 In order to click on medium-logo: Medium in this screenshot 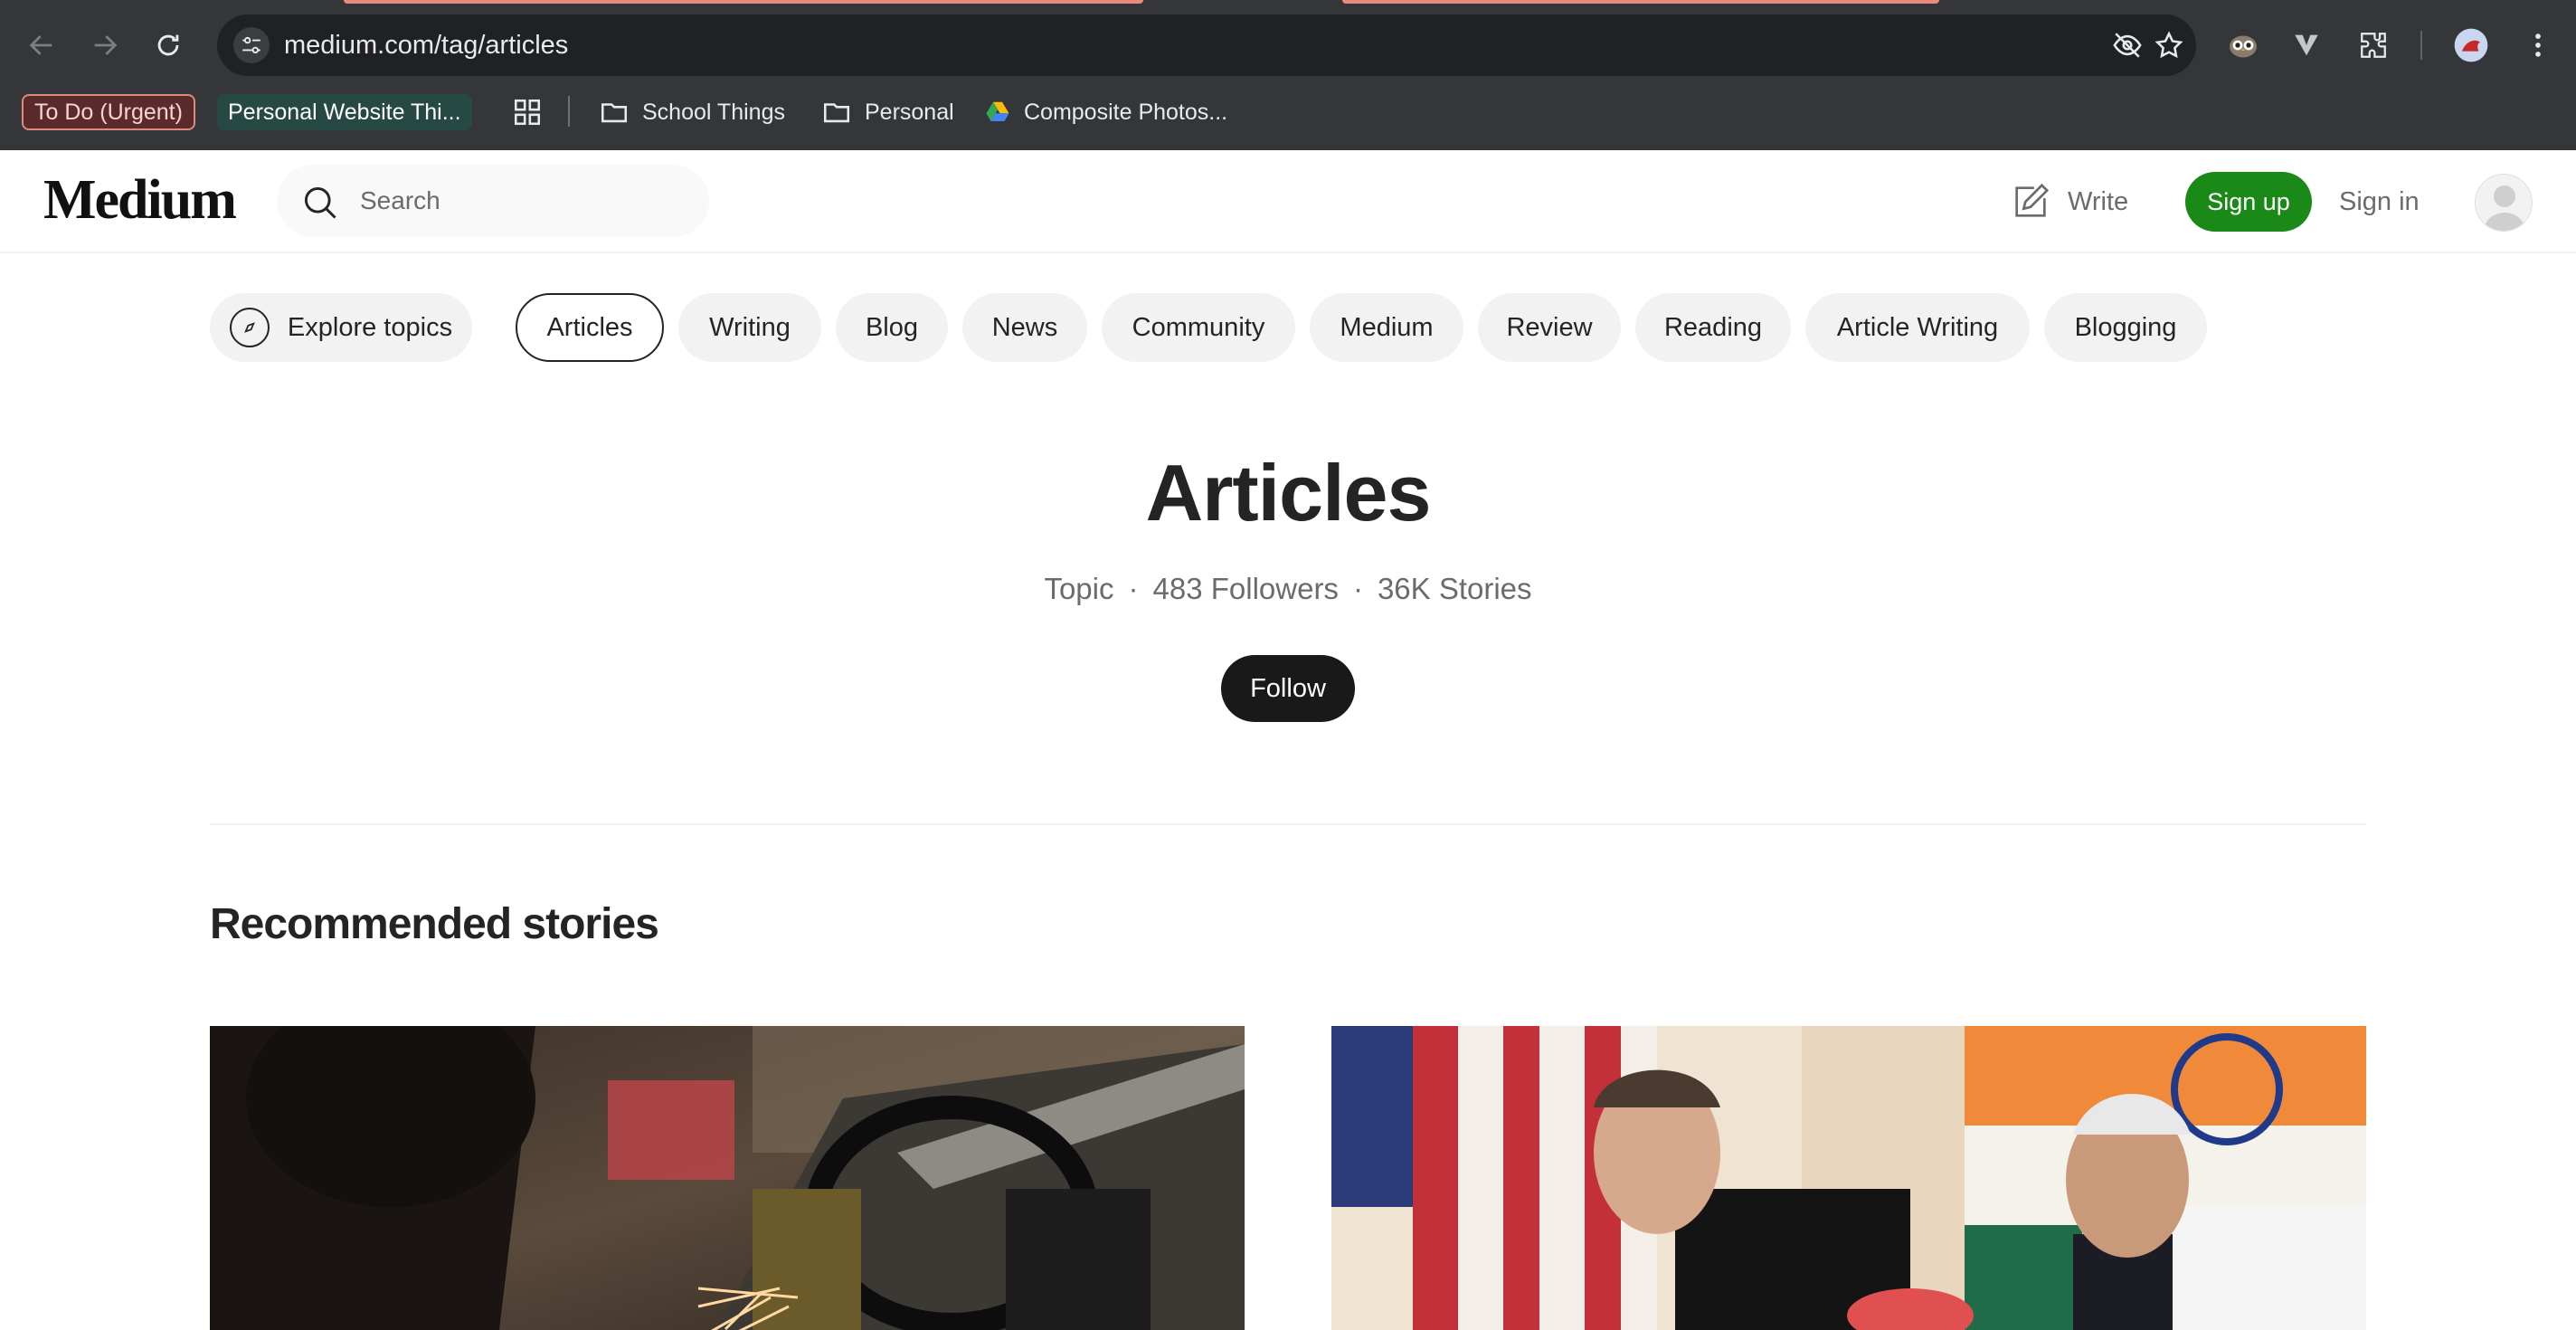, I will do `click(140, 201)`.